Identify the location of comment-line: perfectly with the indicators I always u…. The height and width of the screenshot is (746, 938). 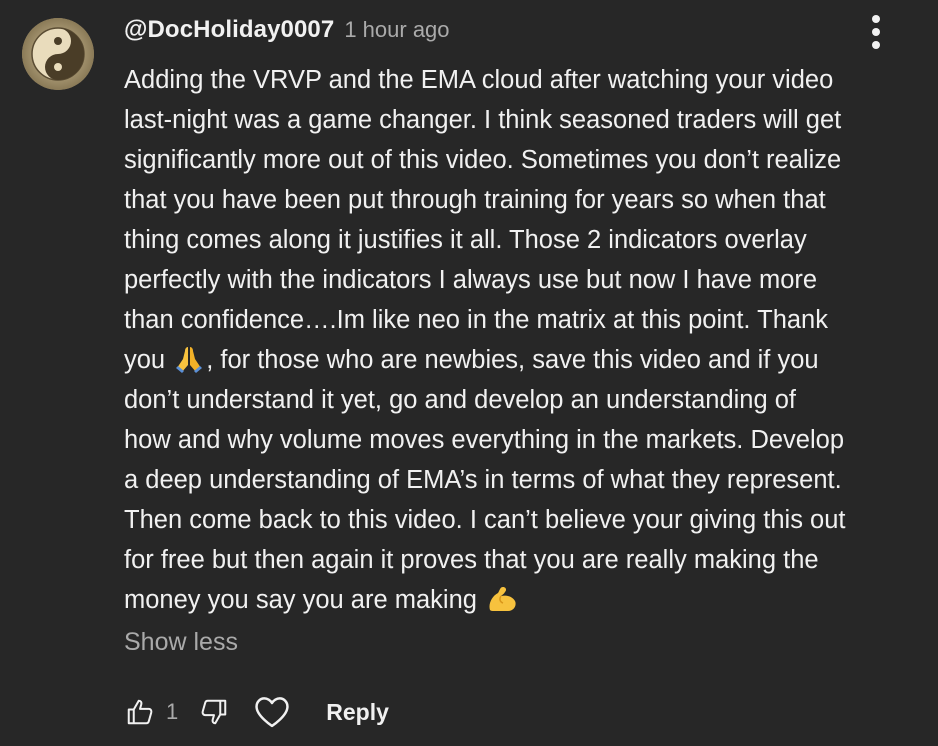
(471, 280).